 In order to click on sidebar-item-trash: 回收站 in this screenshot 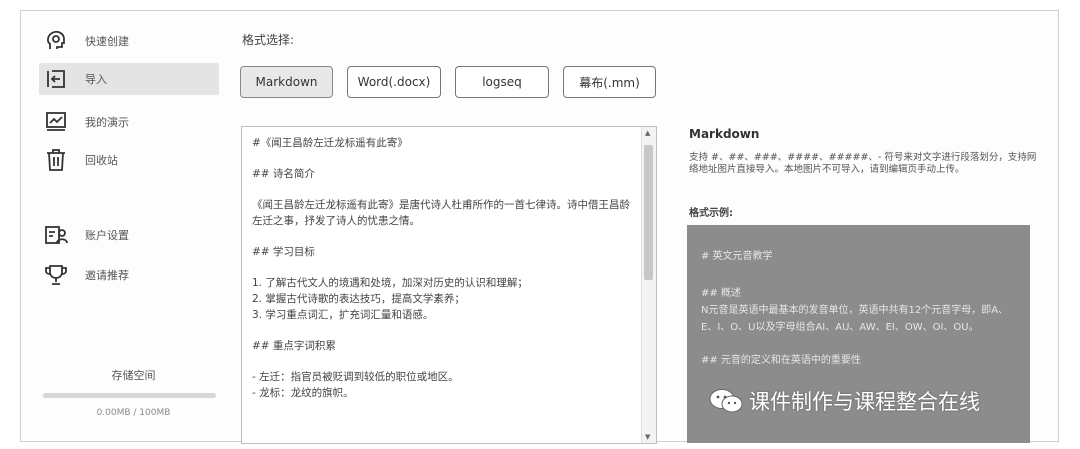, I will do `click(129, 160)`.